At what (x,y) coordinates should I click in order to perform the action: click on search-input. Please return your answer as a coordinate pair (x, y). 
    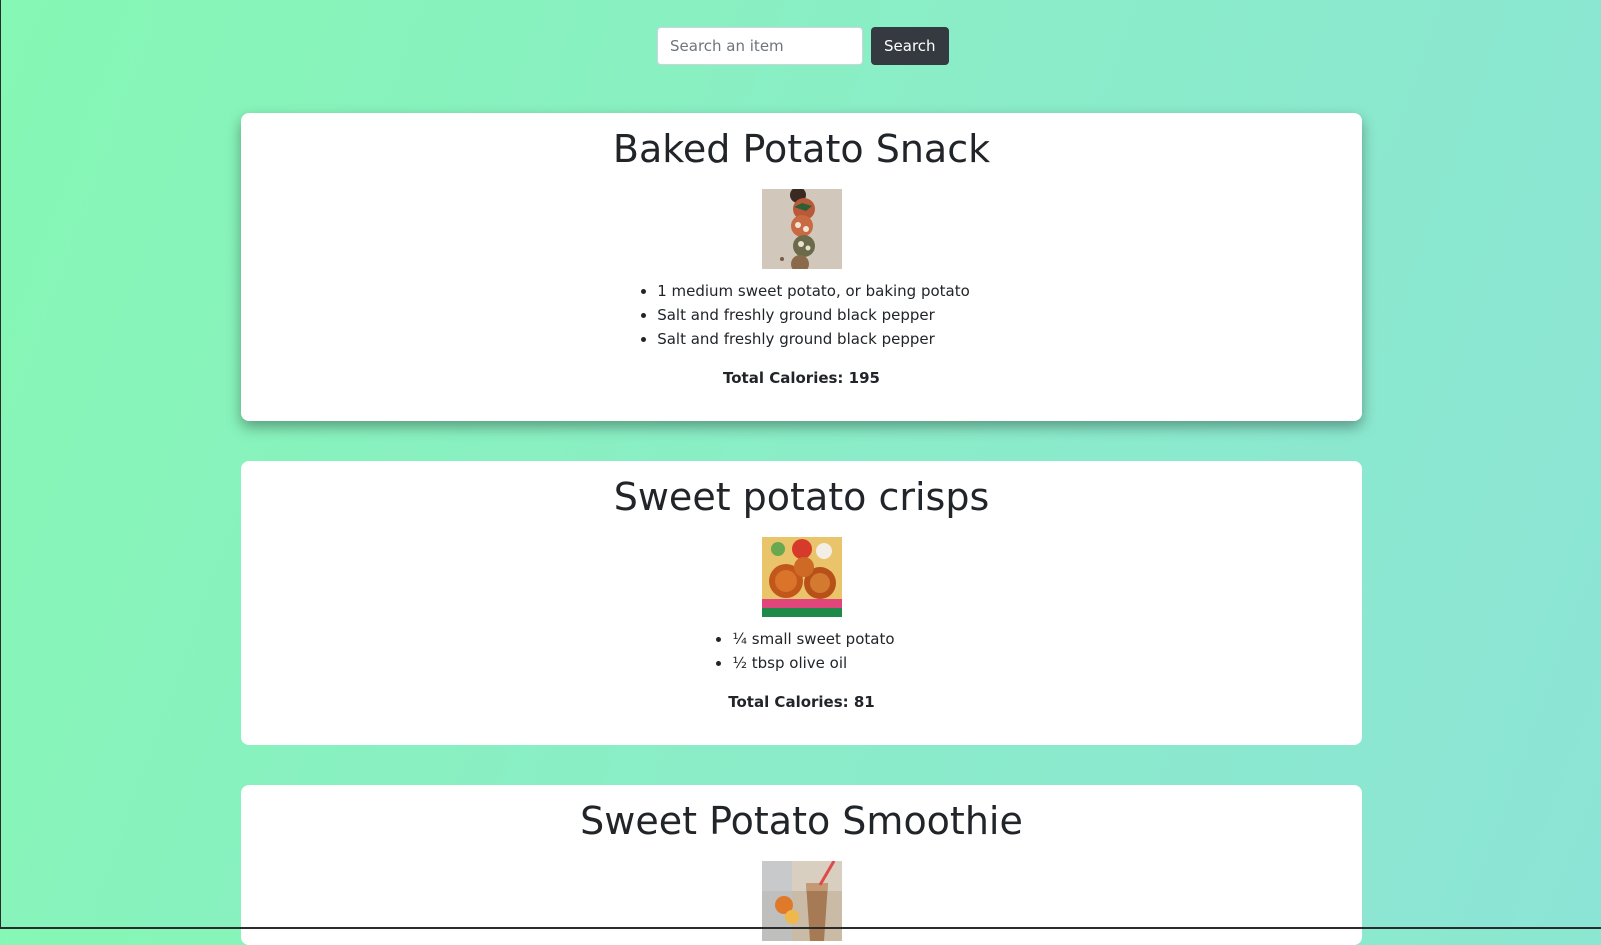
    Looking at the image, I should click on (760, 46).